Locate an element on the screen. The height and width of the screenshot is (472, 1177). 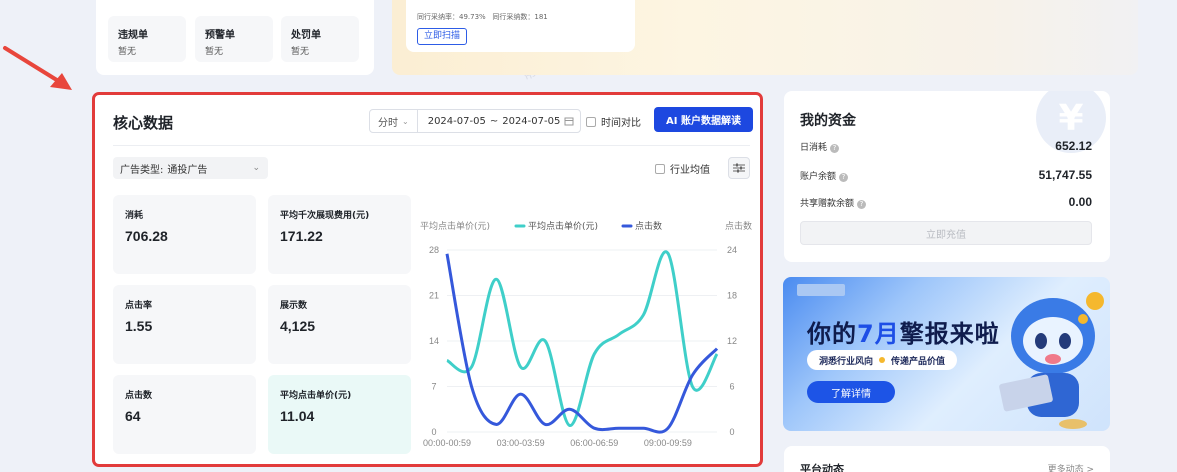
ad-type-select: 广告类型: 通投广告 ⌄ is located at coordinates (190, 168).